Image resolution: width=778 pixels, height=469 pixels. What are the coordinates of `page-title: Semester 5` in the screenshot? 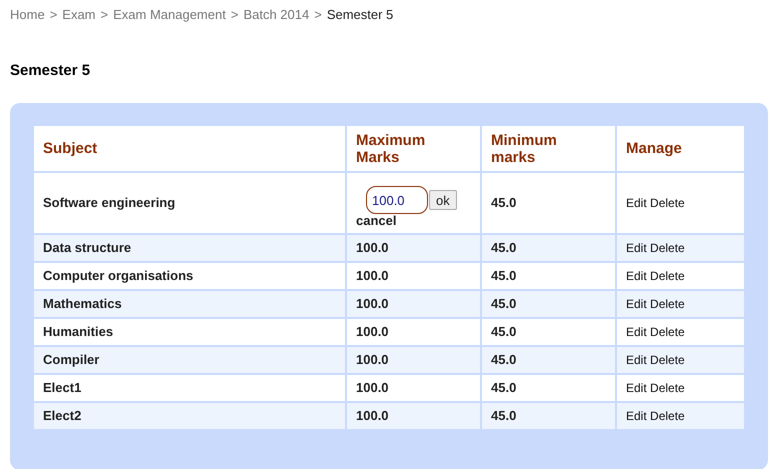 It's located at (51, 70).